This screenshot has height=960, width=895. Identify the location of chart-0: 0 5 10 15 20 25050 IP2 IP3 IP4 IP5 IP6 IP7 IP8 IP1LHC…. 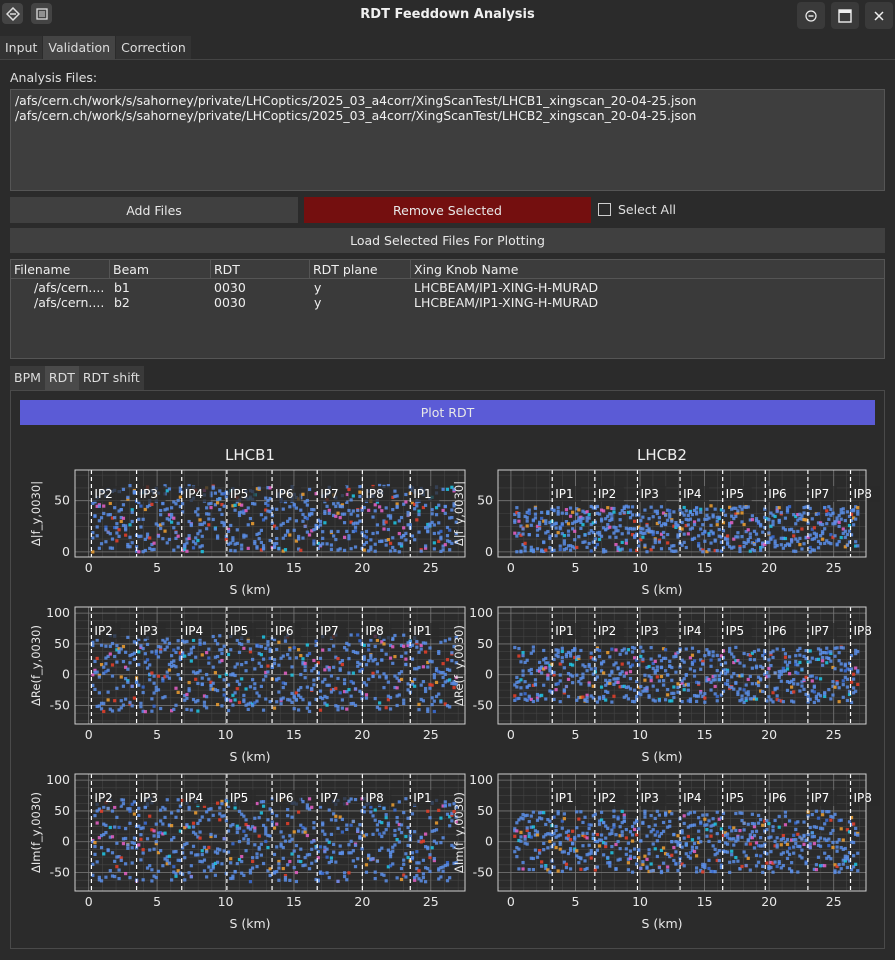
(247, 521).